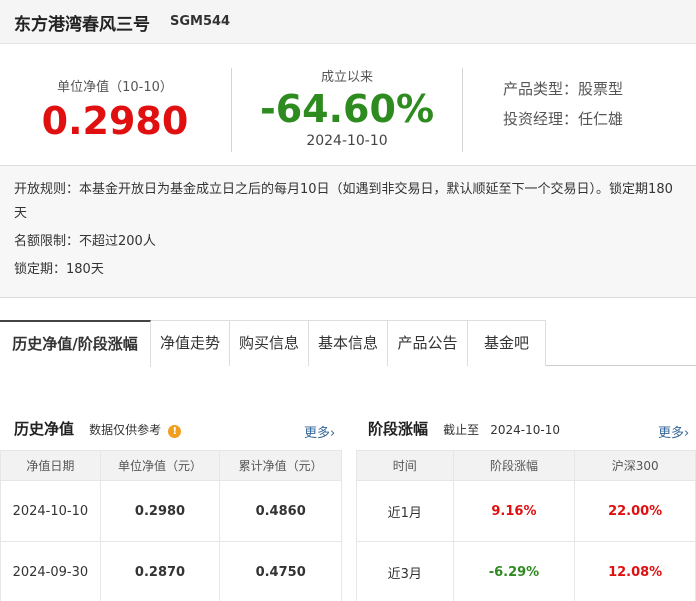 The image size is (696, 601). Describe the element at coordinates (50, 465) in the screenshot. I see `column-header: 净值日期` at that location.